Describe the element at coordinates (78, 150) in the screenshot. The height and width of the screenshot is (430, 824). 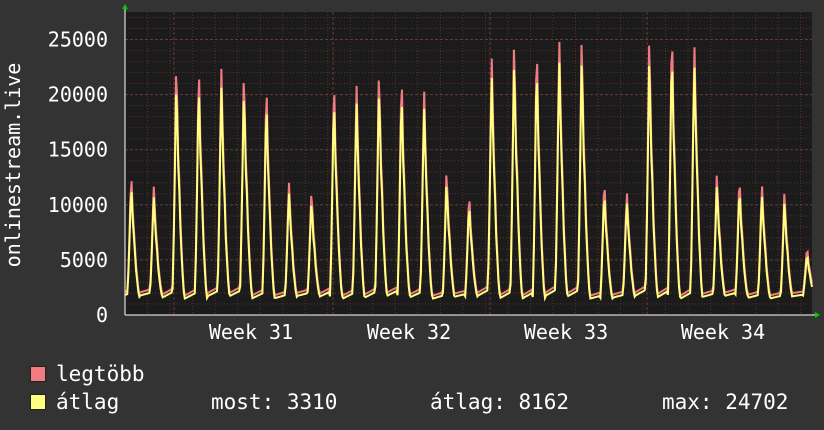
I see `y-tick-label: 15000` at that location.